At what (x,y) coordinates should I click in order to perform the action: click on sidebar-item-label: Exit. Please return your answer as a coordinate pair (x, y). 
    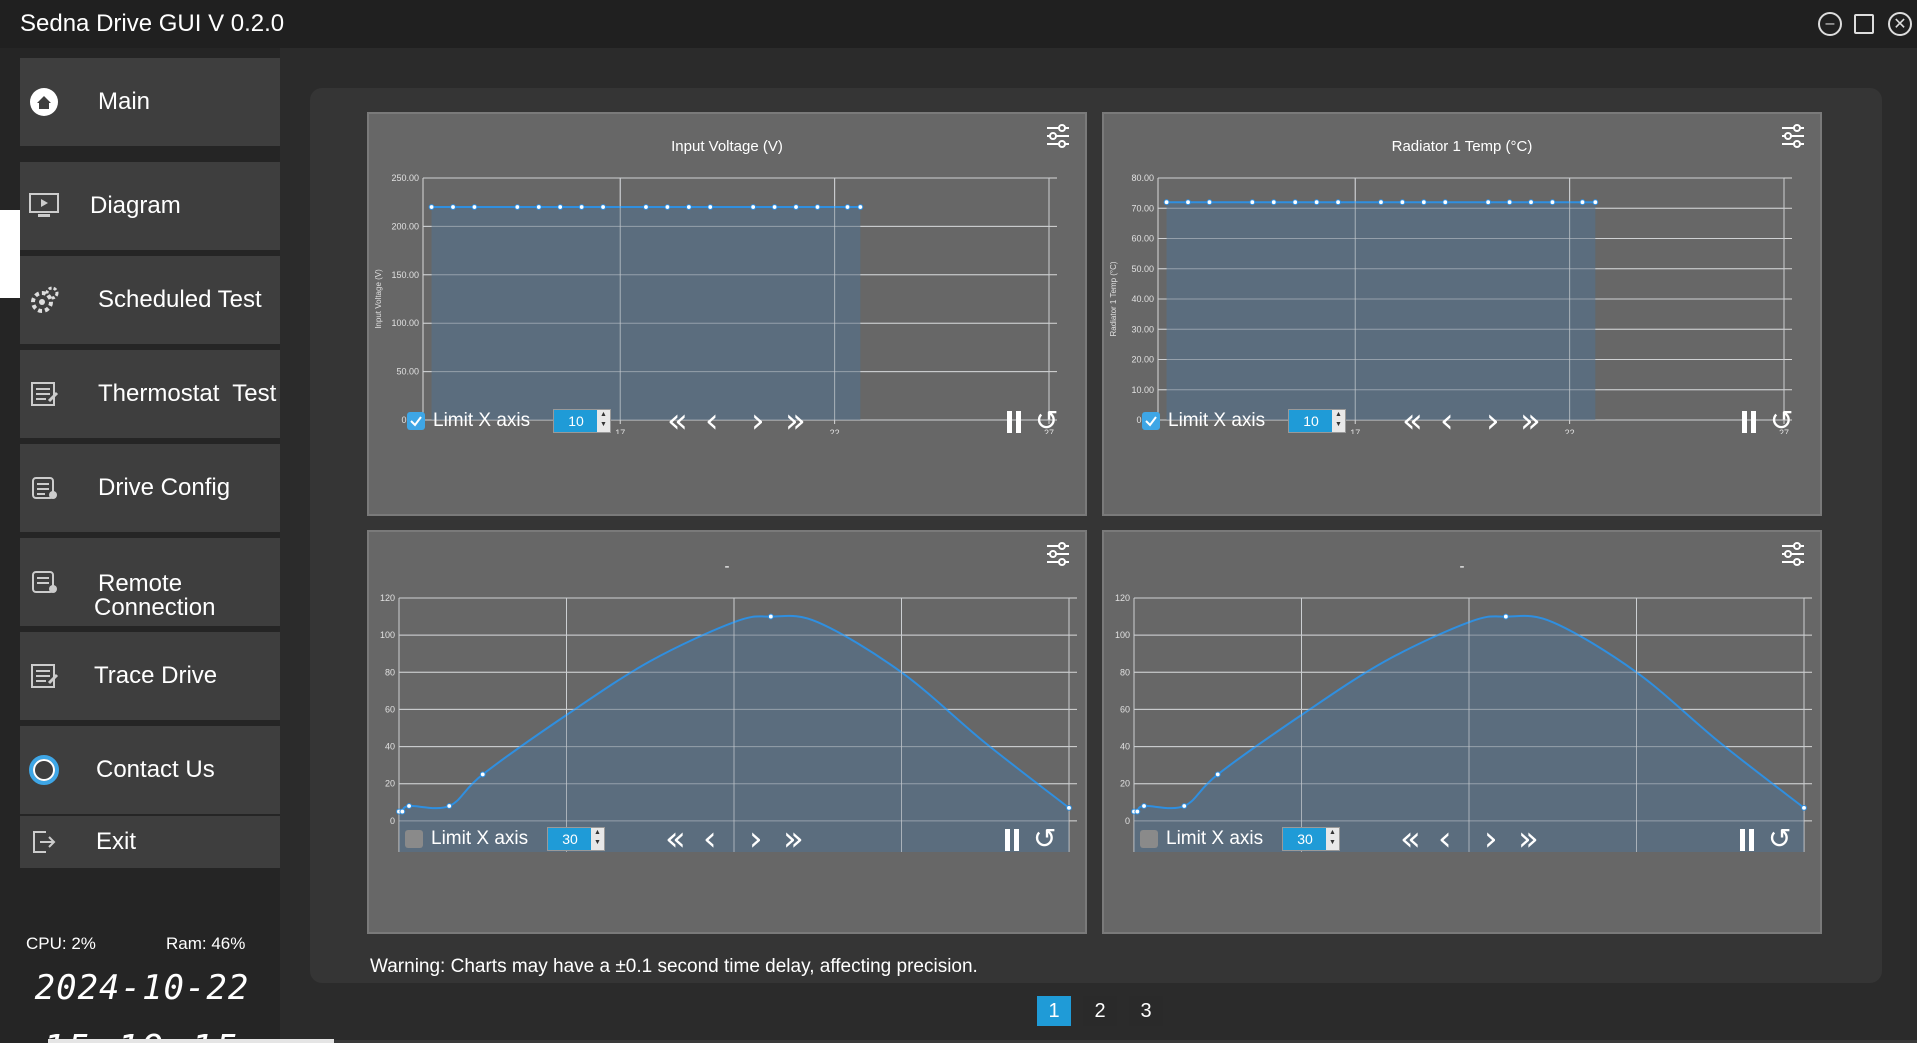
    Looking at the image, I should click on (116, 841).